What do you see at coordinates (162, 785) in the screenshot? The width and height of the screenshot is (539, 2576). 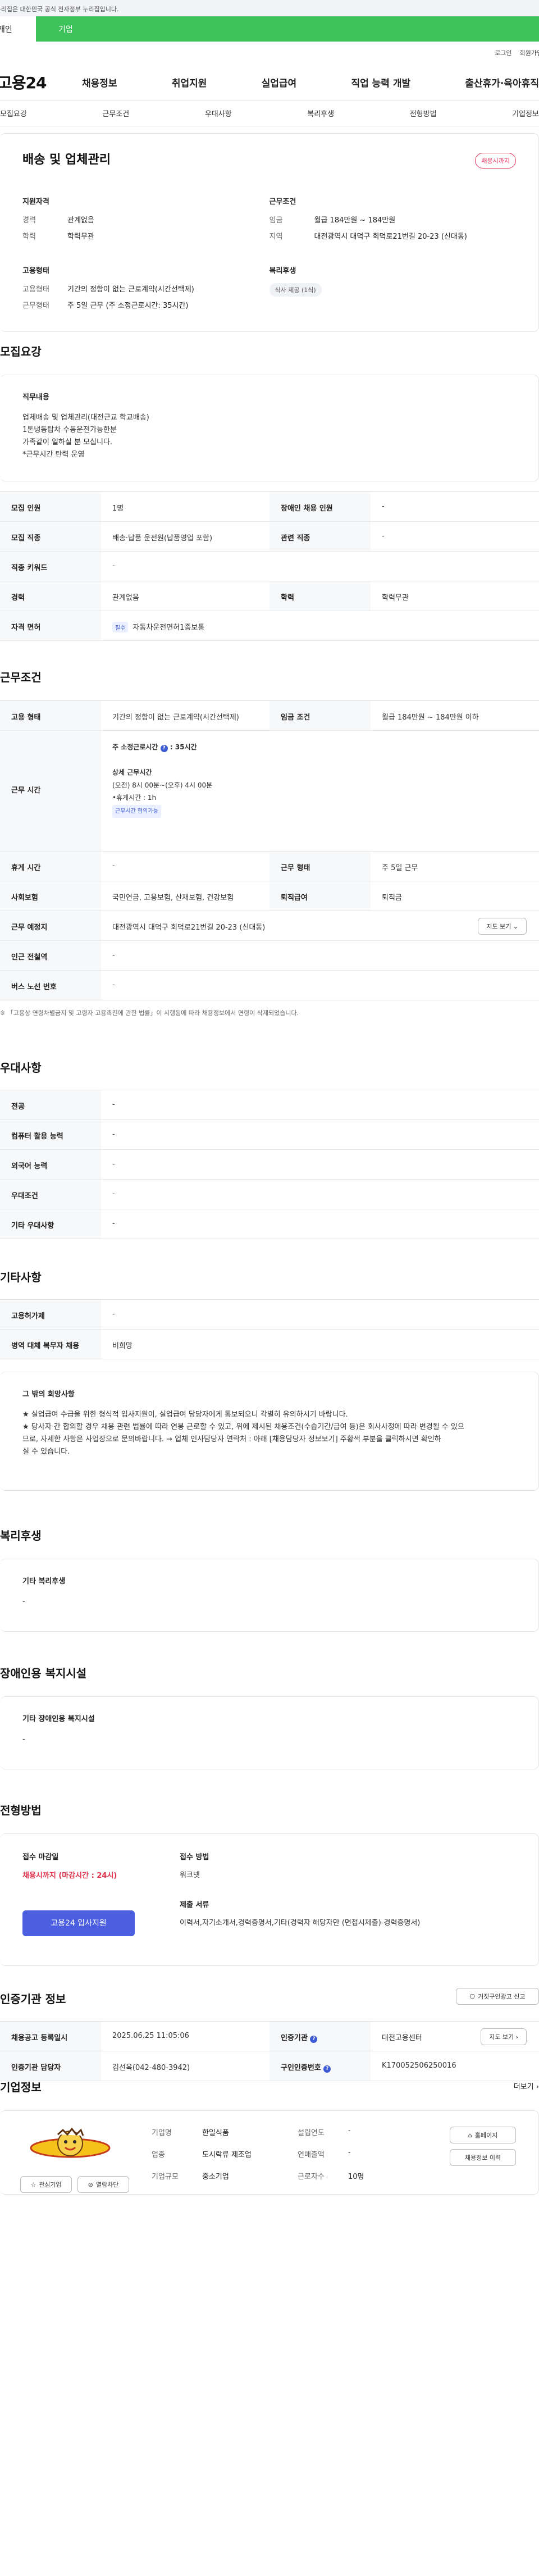 I see `detail-hours-line: (오전) 8시 00분~(오후) 4시 00분` at bounding box center [162, 785].